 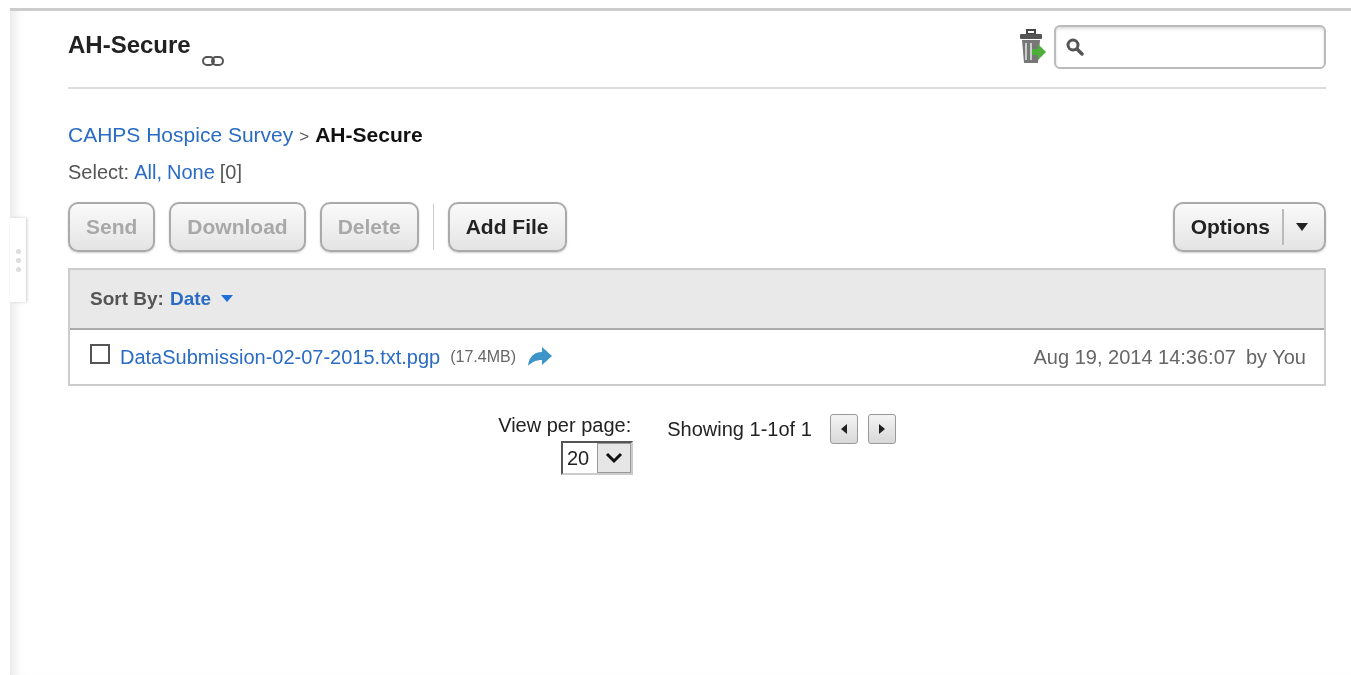 What do you see at coordinates (230, 172) in the screenshot?
I see `selected-count: [0]` at bounding box center [230, 172].